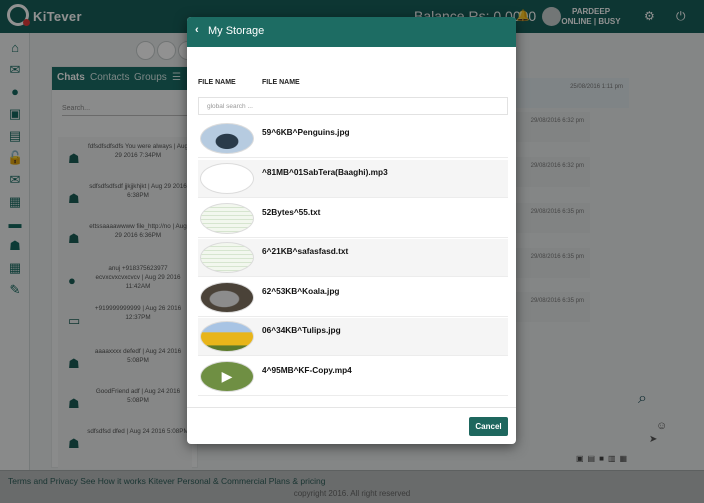  I want to click on chevron-left-icon: ‹, so click(197, 30).